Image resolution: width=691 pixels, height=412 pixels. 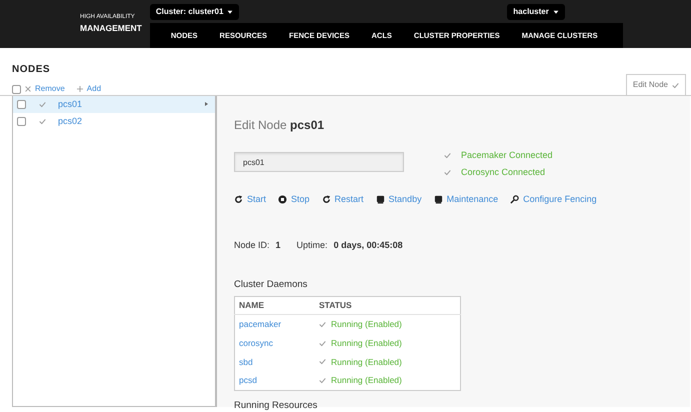 What do you see at coordinates (70, 105) in the screenshot?
I see `node-name: pcs01` at bounding box center [70, 105].